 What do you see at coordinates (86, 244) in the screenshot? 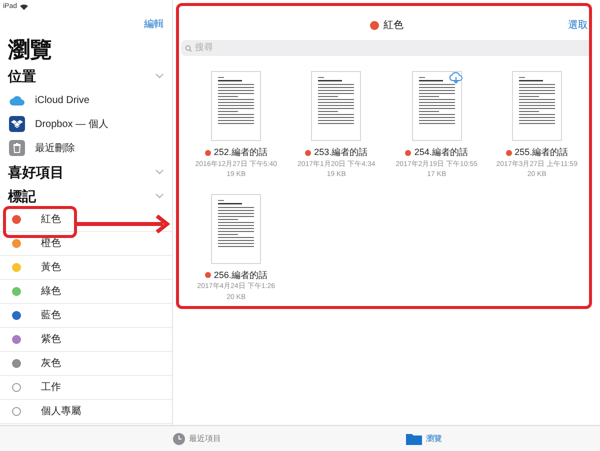
I see `tag-item: 橙色` at bounding box center [86, 244].